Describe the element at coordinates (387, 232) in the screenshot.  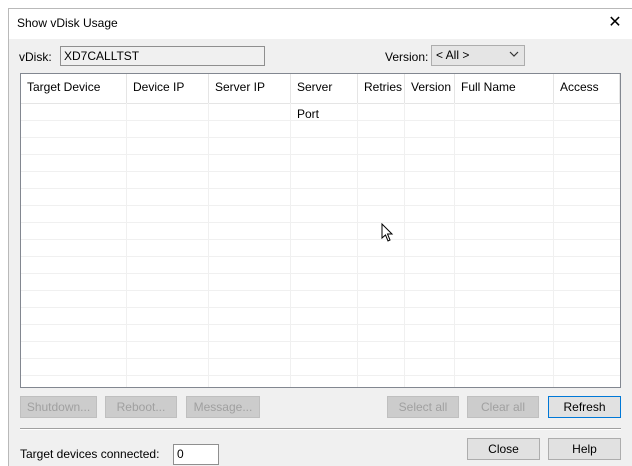
I see `mouse-pointer-icon` at that location.